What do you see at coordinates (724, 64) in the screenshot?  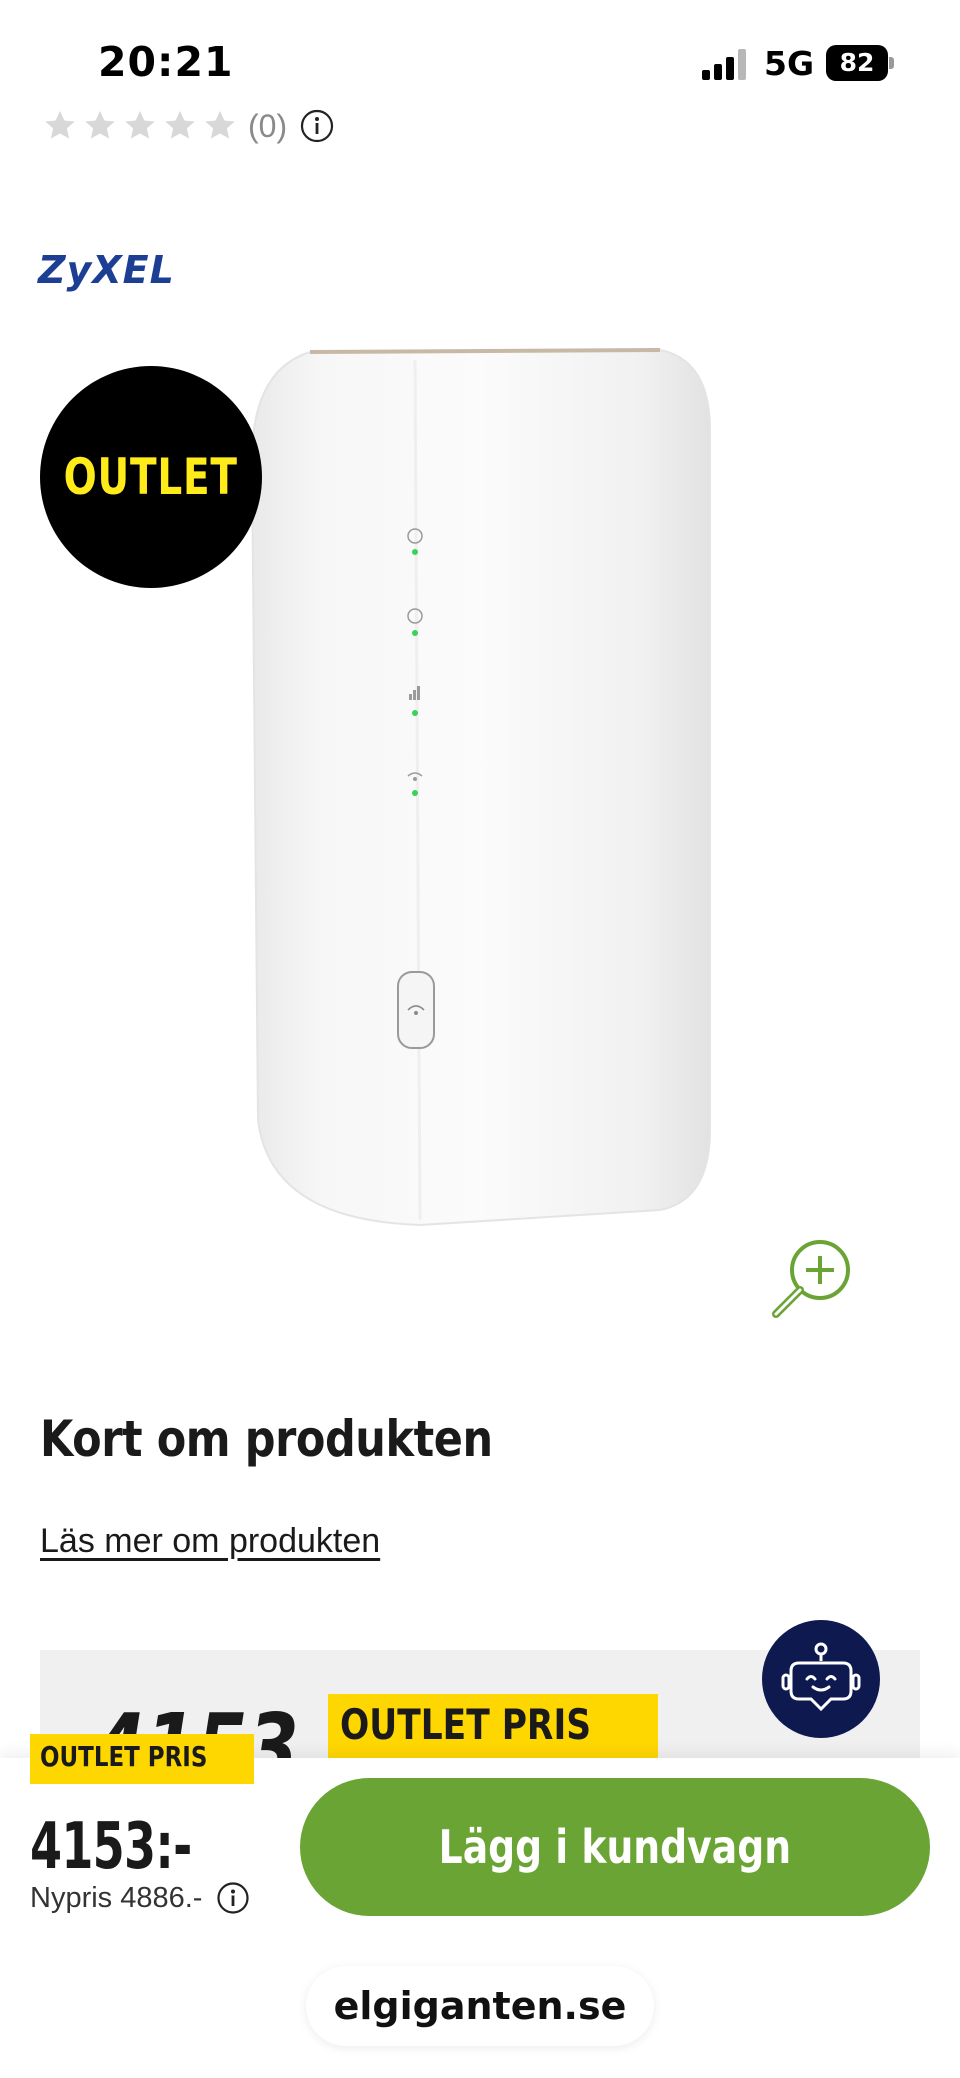 I see `signal-icon` at bounding box center [724, 64].